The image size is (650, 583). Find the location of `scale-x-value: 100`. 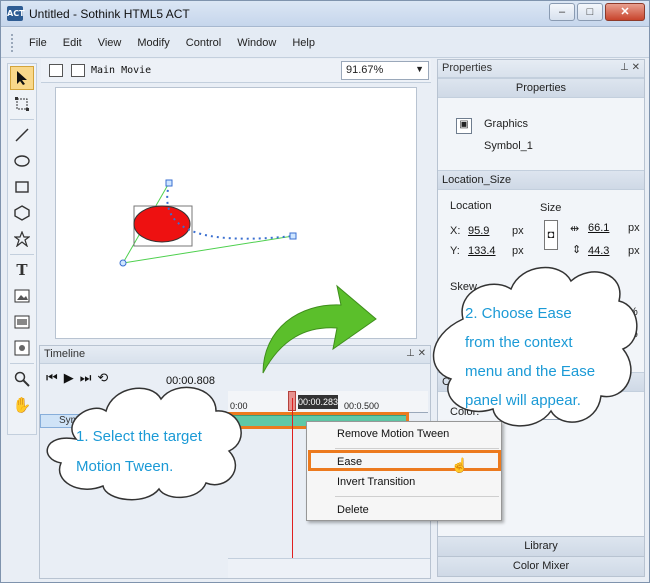

scale-x-value: 100 is located at coordinates (597, 312).